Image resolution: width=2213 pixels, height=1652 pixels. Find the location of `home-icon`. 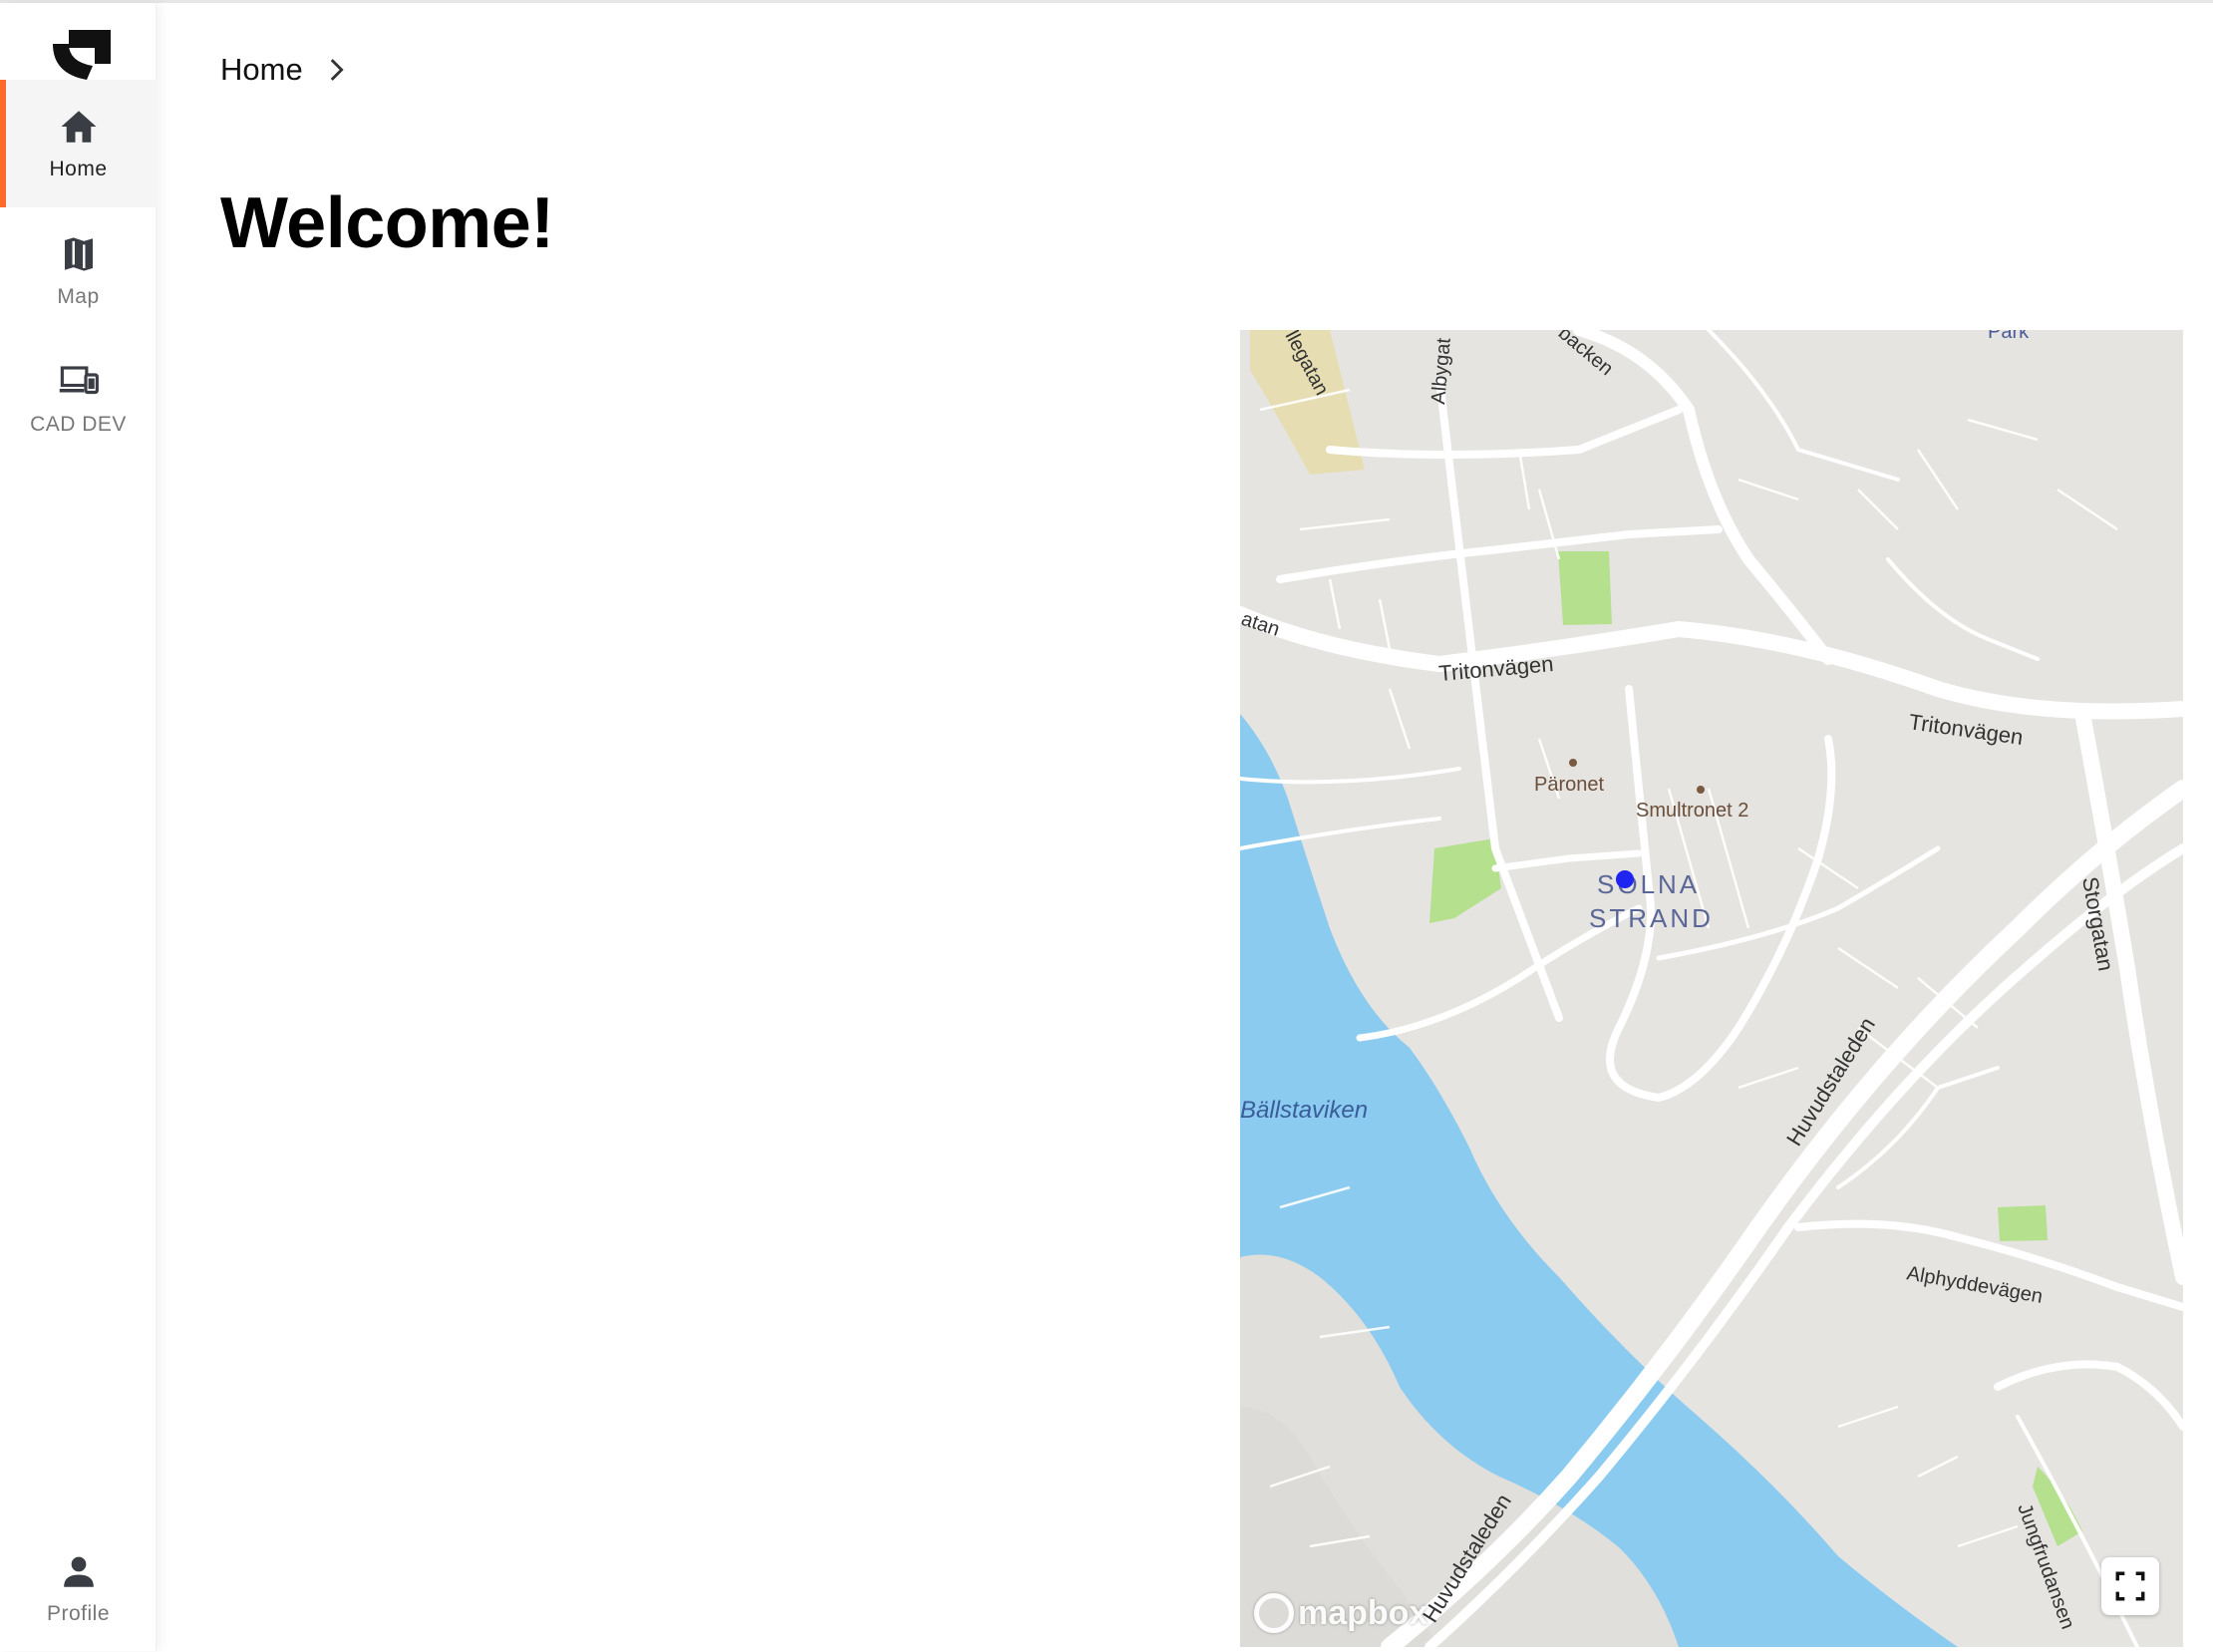

home-icon is located at coordinates (78, 127).